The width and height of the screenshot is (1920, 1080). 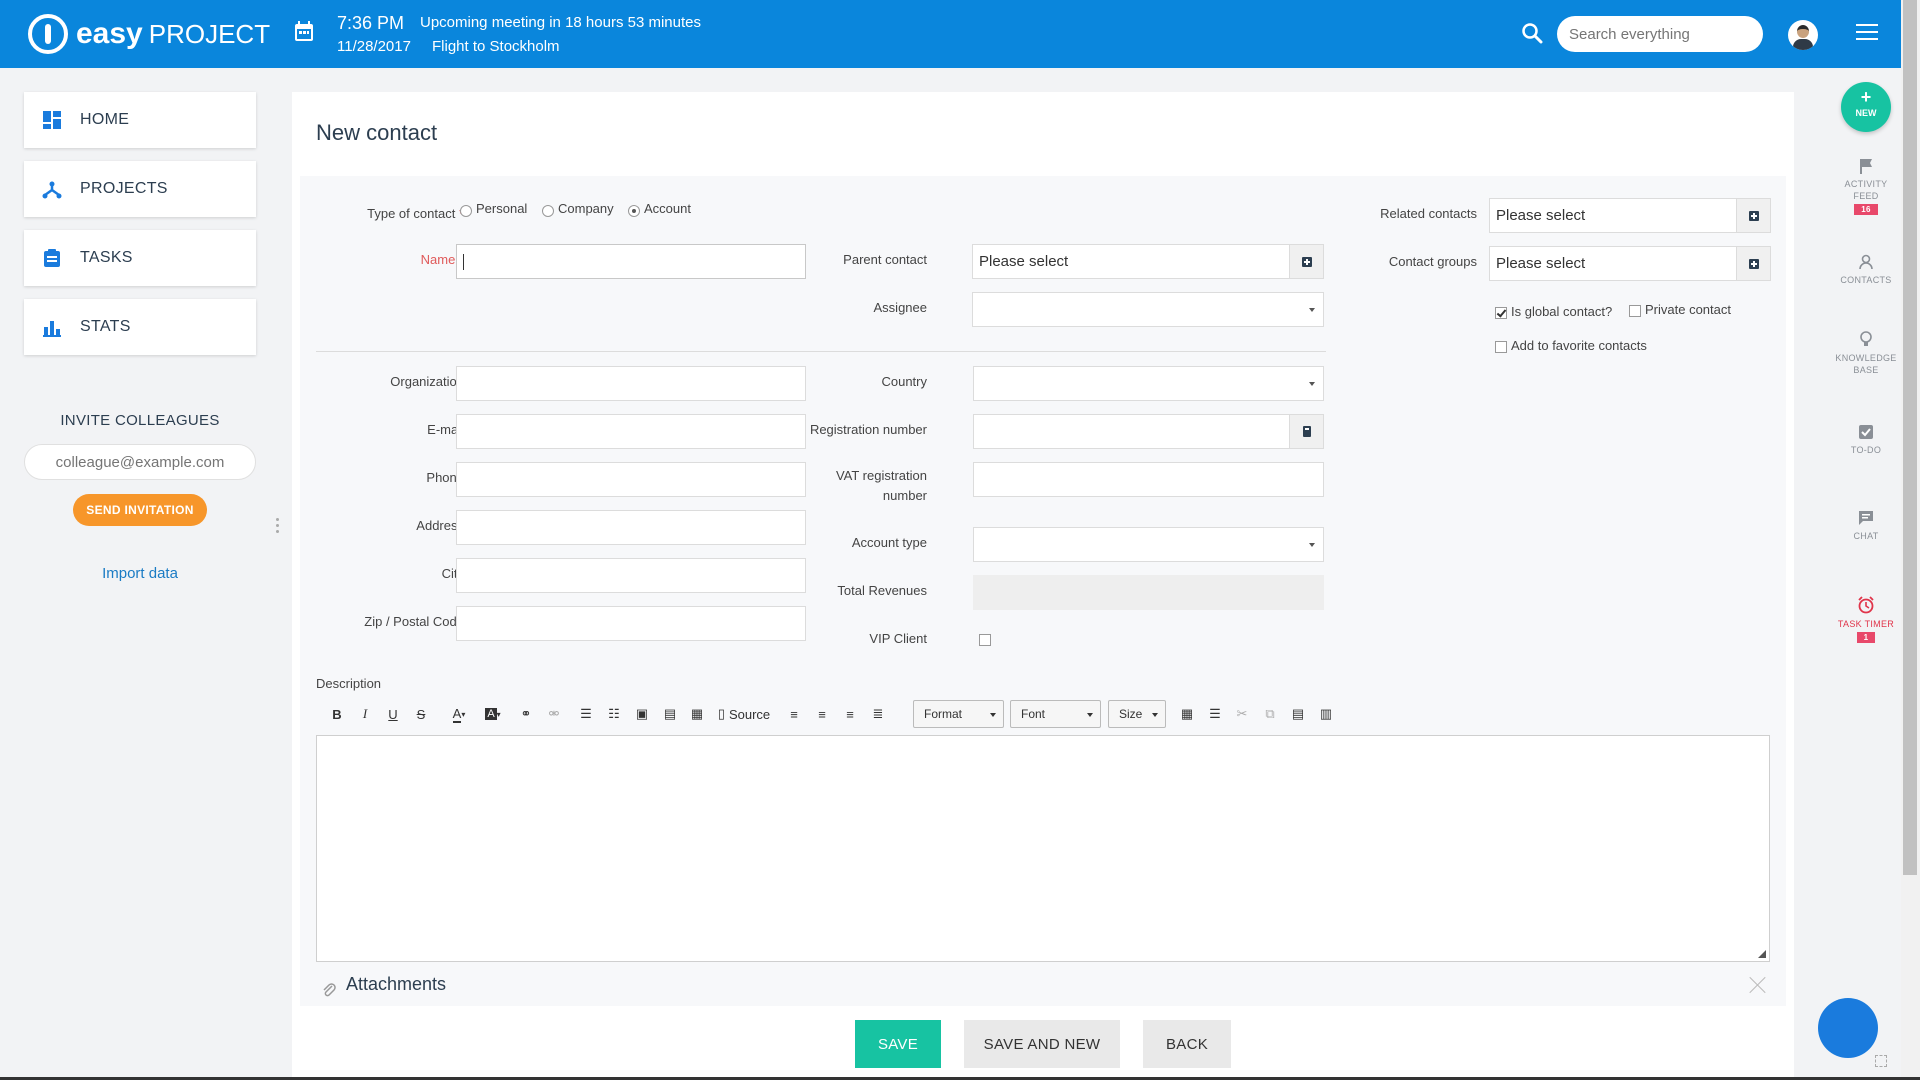 What do you see at coordinates (337, 714) in the screenshot?
I see `bold-button: B` at bounding box center [337, 714].